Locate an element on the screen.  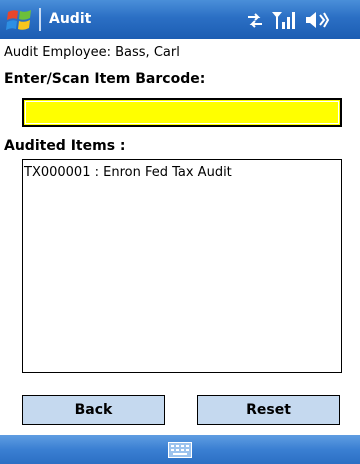
connectivity-icon is located at coordinates (255, 20).